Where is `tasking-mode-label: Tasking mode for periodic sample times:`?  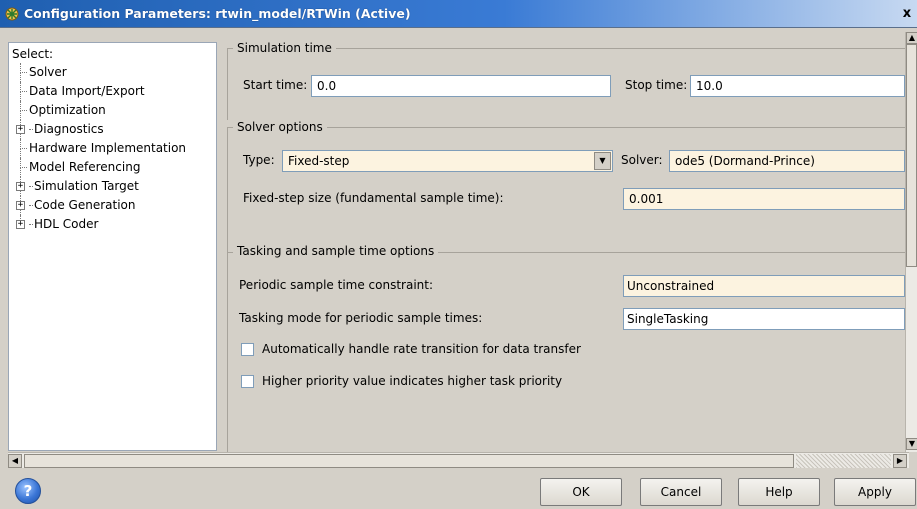
tasking-mode-label: Tasking mode for periodic sample times: is located at coordinates (361, 318).